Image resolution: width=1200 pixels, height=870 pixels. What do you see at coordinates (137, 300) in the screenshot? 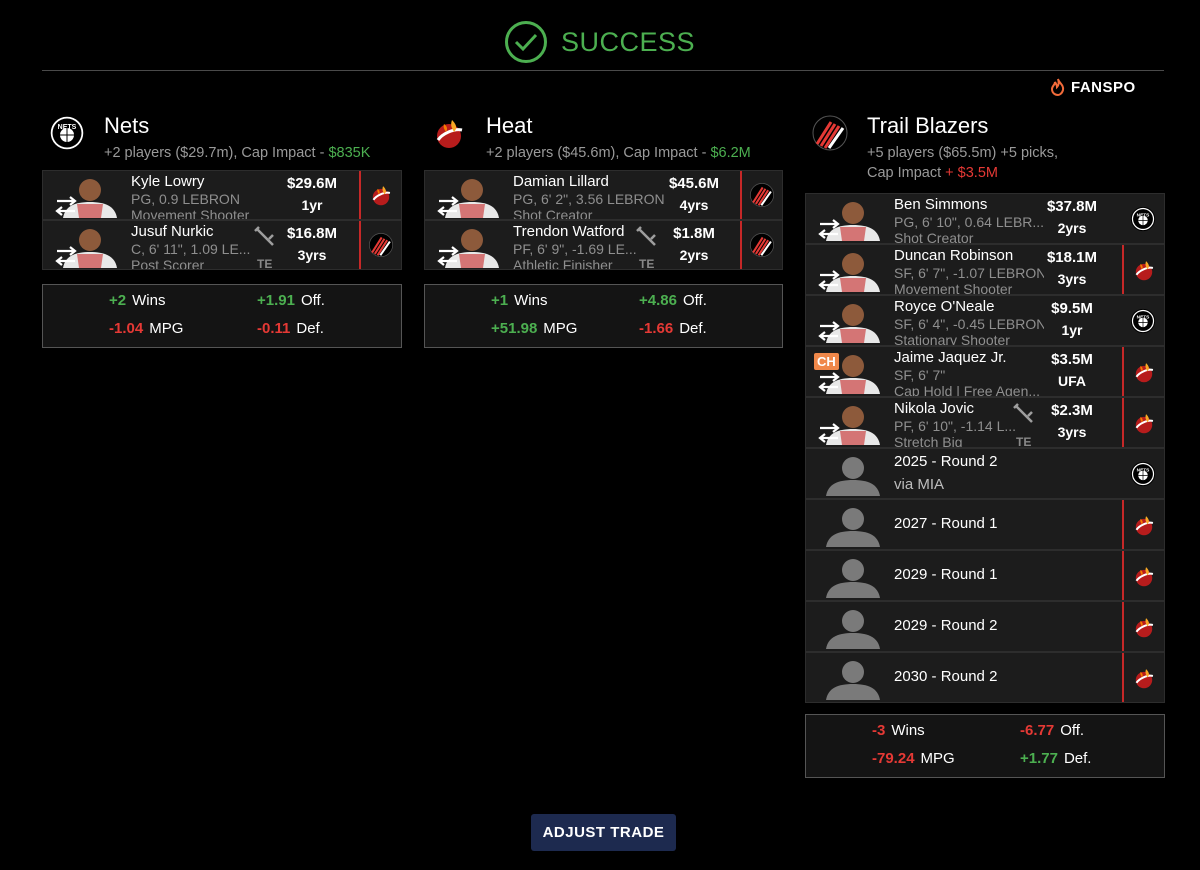
I see `wins-stat: +2 Wins` at bounding box center [137, 300].